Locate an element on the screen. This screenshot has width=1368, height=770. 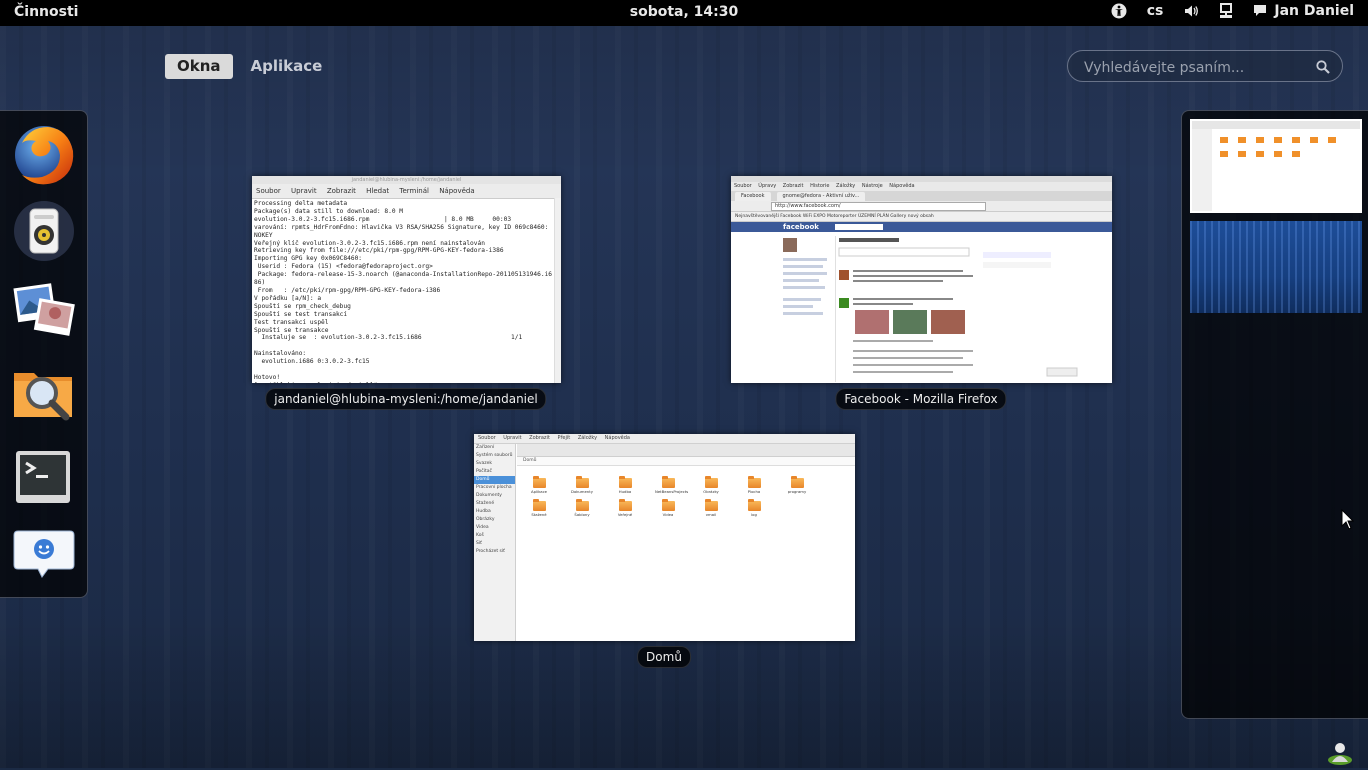
terminal-line: V pořádku [a/N]: a is located at coordinates (288, 298).